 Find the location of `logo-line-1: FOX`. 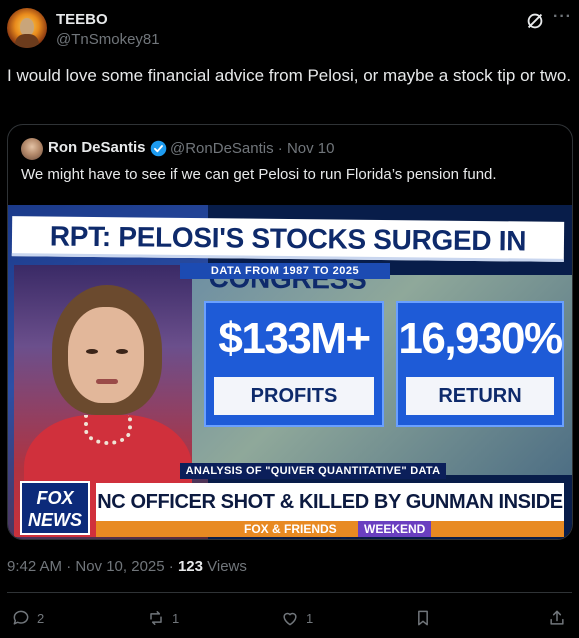

logo-line-1: FOX is located at coordinates (55, 498).